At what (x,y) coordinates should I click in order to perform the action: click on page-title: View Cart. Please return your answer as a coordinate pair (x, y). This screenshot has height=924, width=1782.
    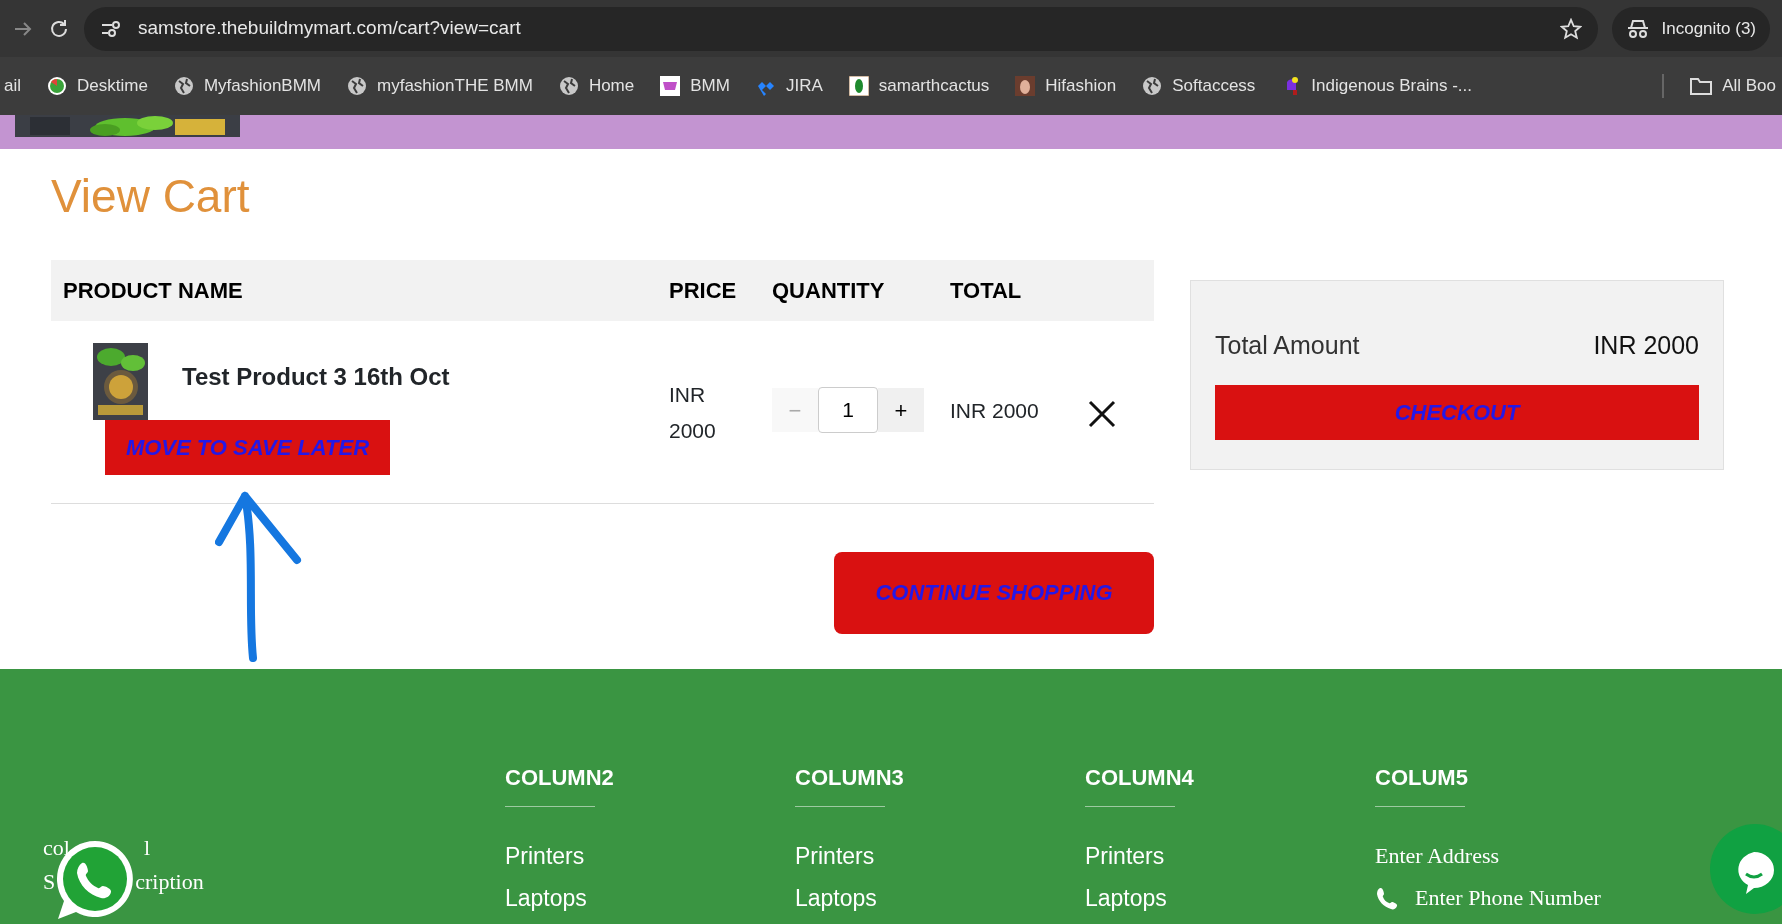
    Looking at the image, I should click on (151, 196).